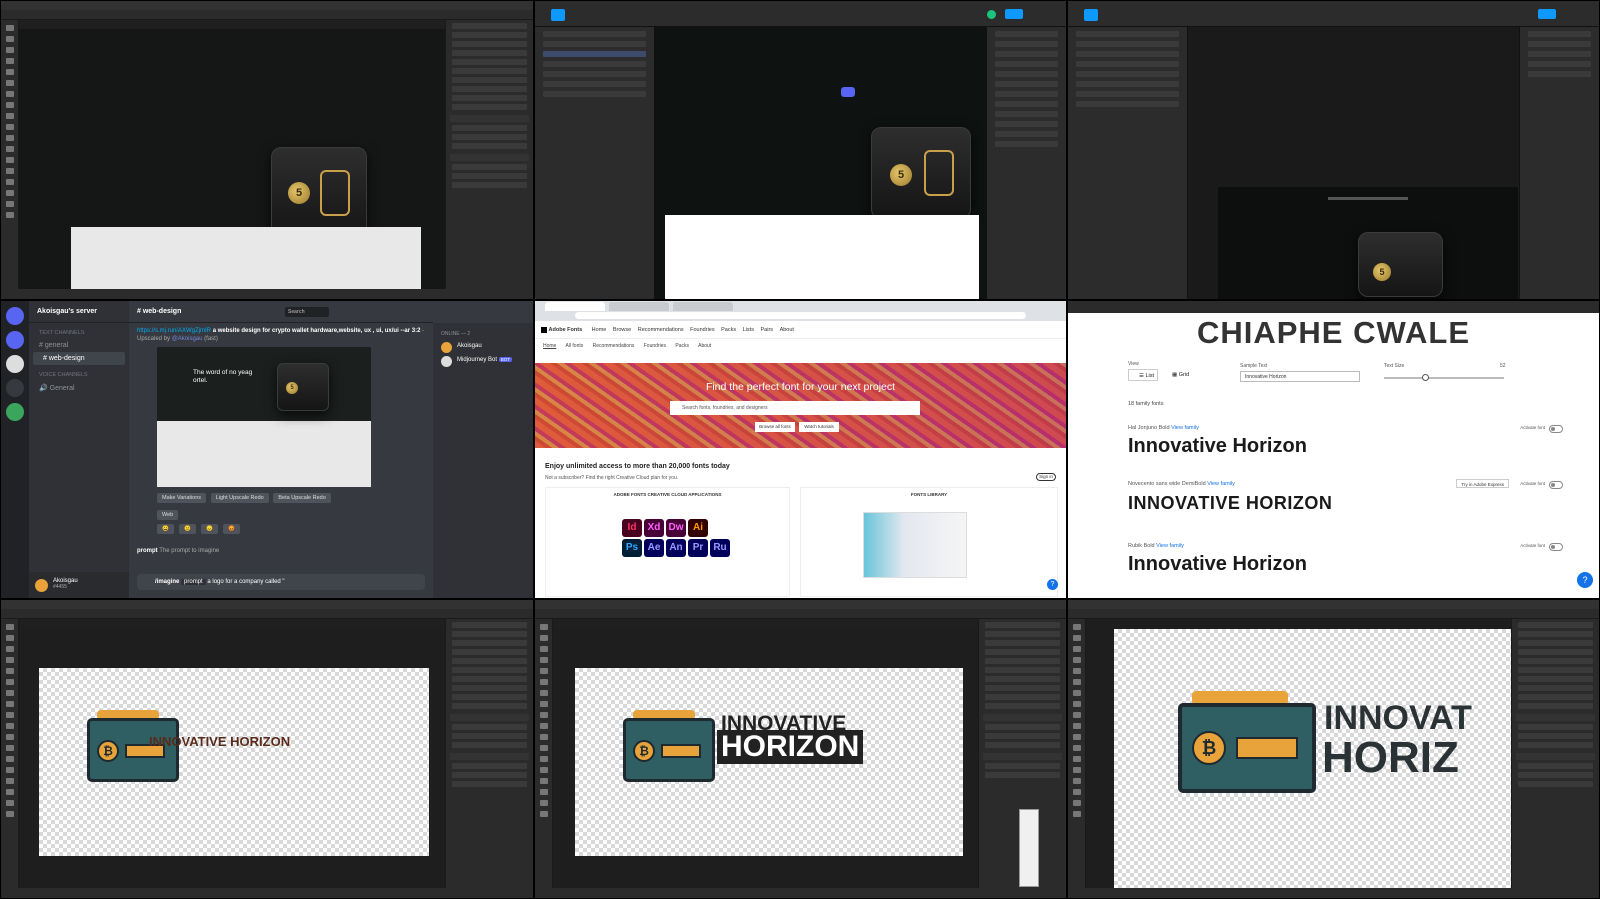  What do you see at coordinates (1181, 375) in the screenshot?
I see `view-grid-button: ▦ Grid` at bounding box center [1181, 375].